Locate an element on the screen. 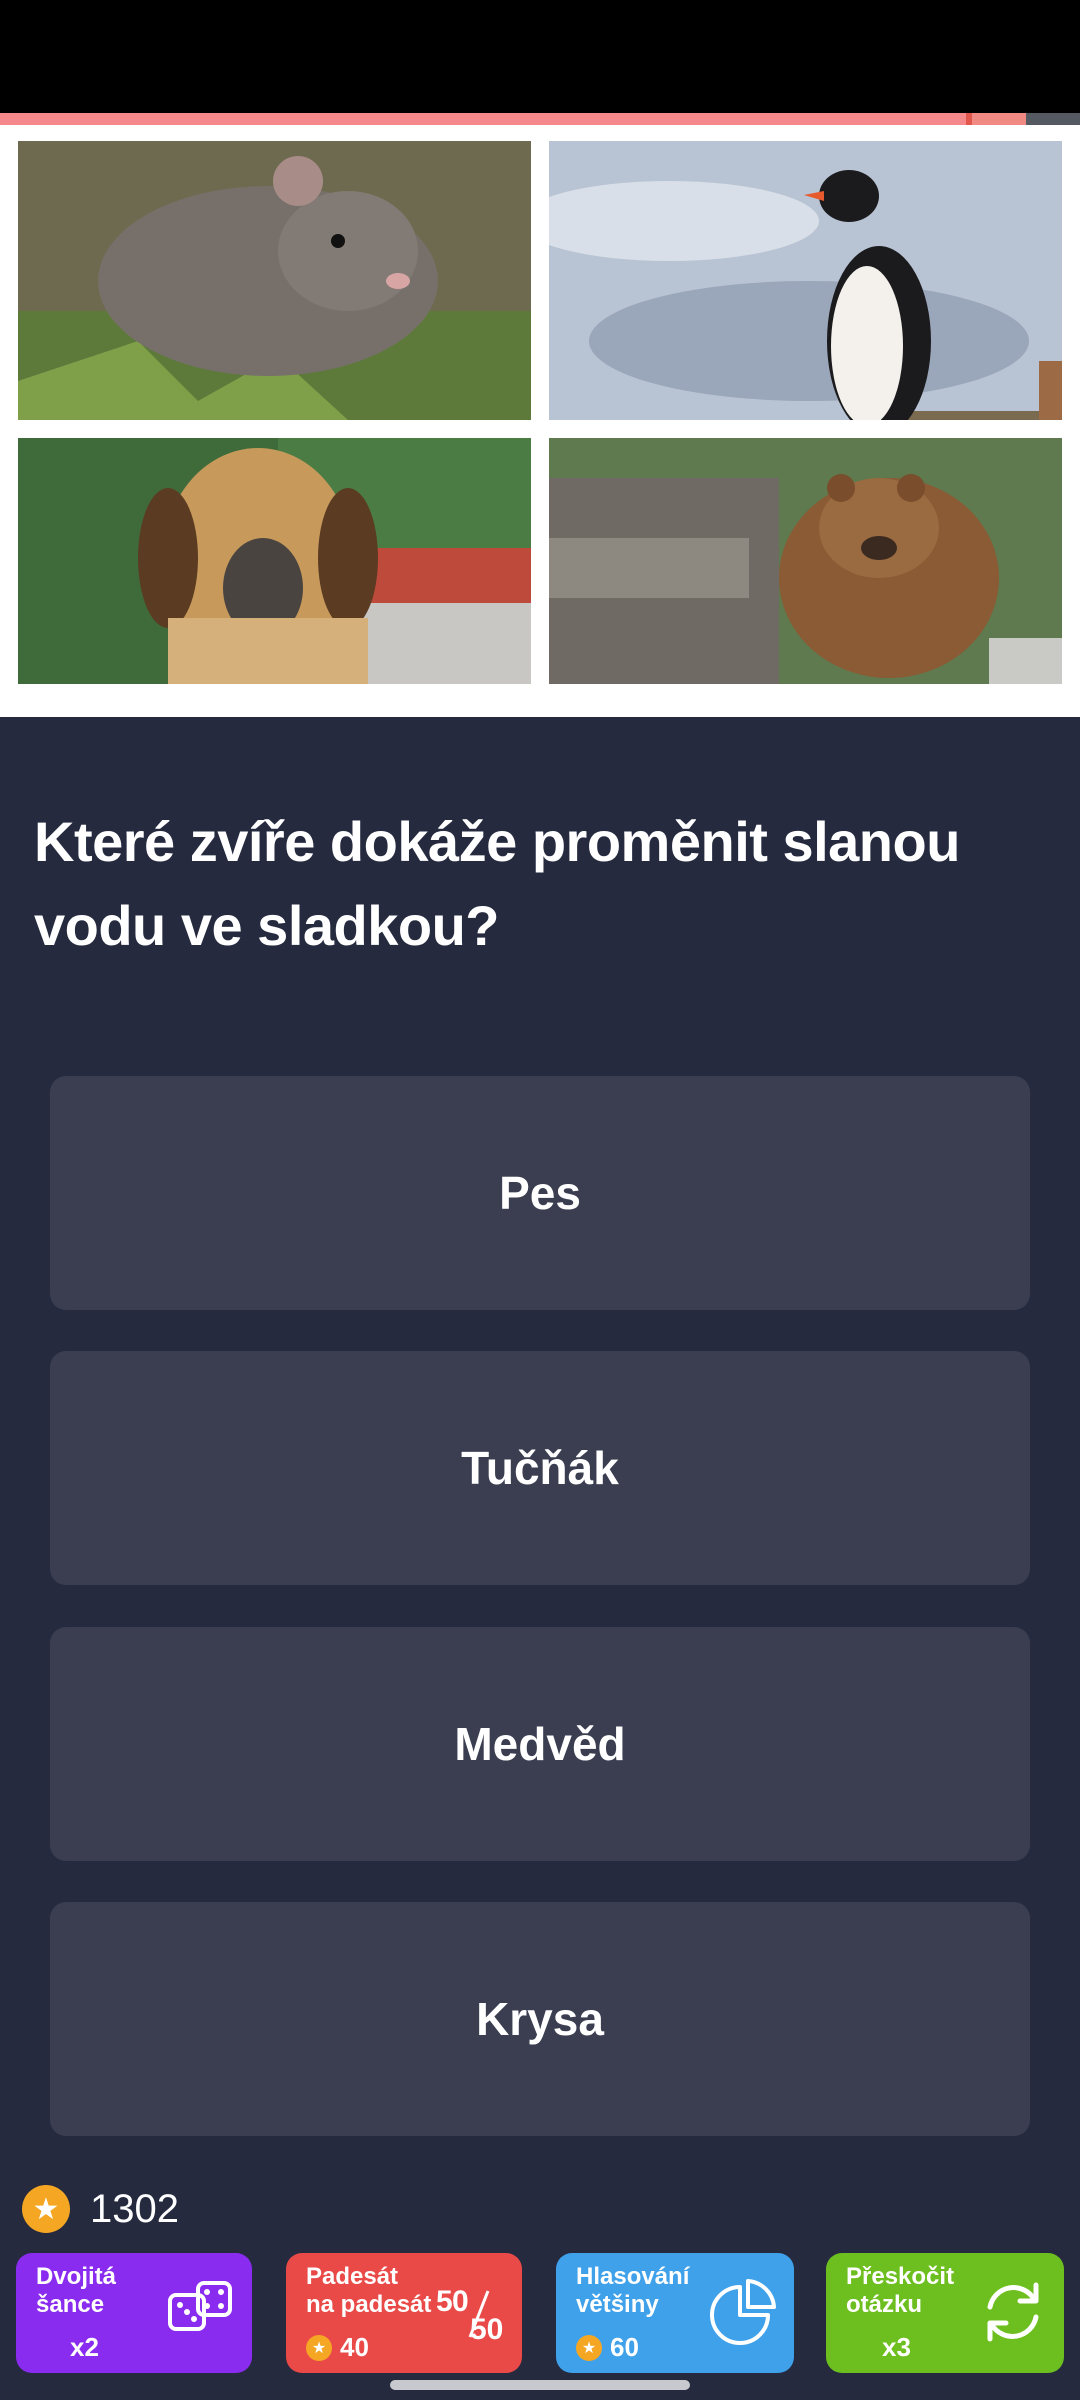 The width and height of the screenshot is (1080, 2400). progress-marker is located at coordinates (969, 119).